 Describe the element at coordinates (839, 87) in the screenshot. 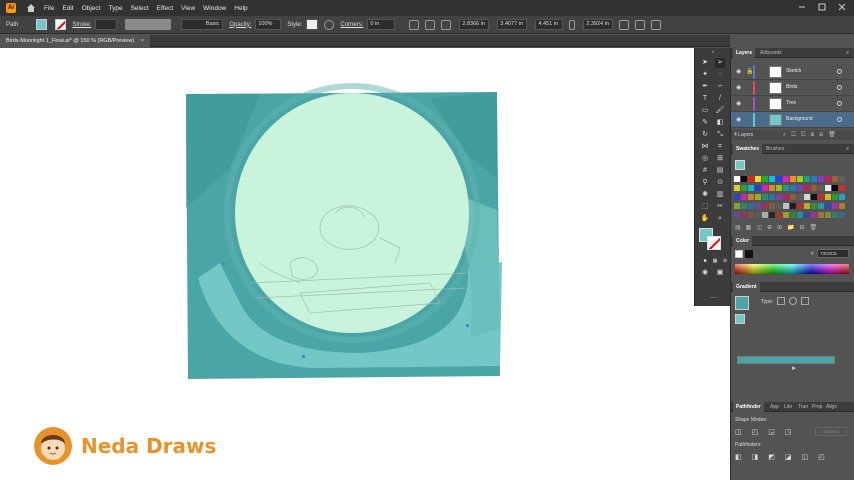

I see `layer-target-icon` at that location.